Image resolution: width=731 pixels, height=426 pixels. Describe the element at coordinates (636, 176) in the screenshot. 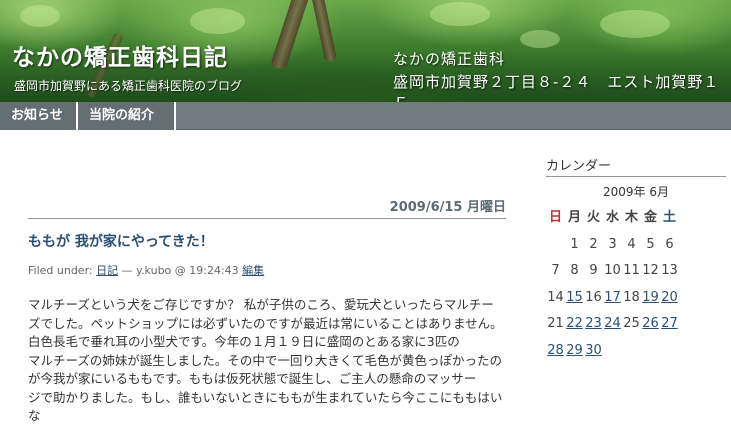

I see `calendar-divider` at that location.